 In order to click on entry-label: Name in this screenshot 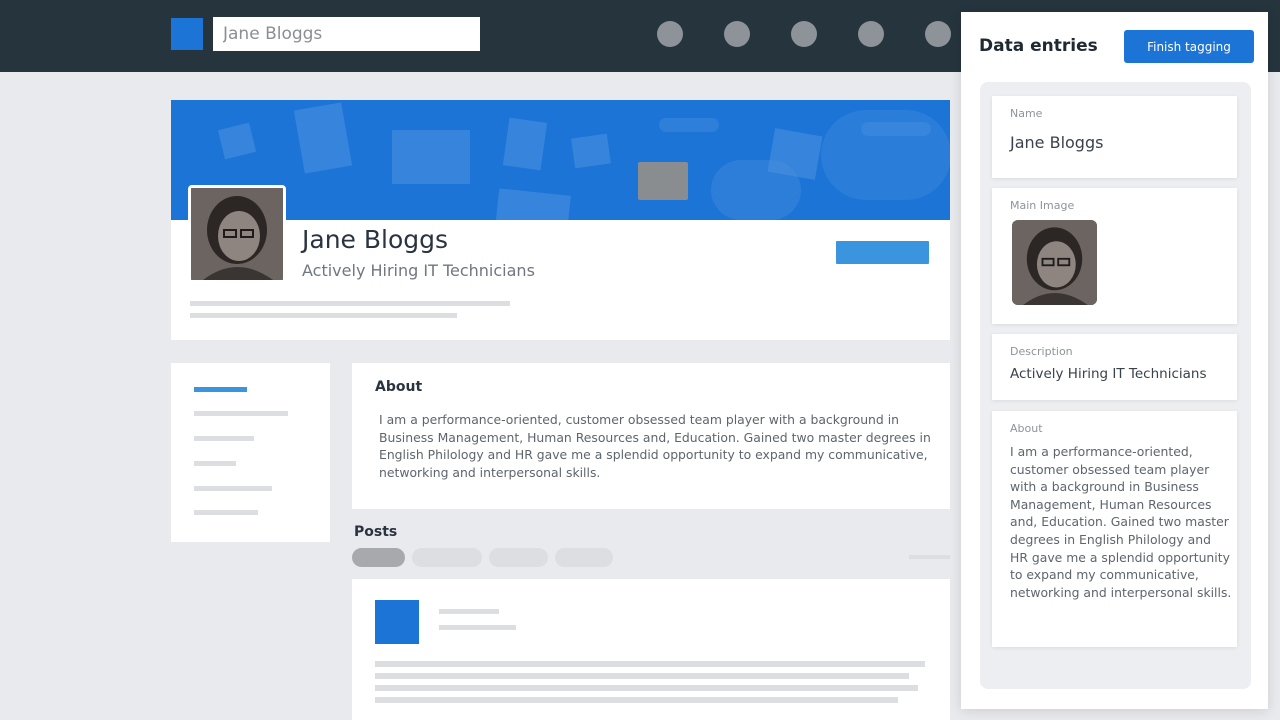, I will do `click(1026, 113)`.